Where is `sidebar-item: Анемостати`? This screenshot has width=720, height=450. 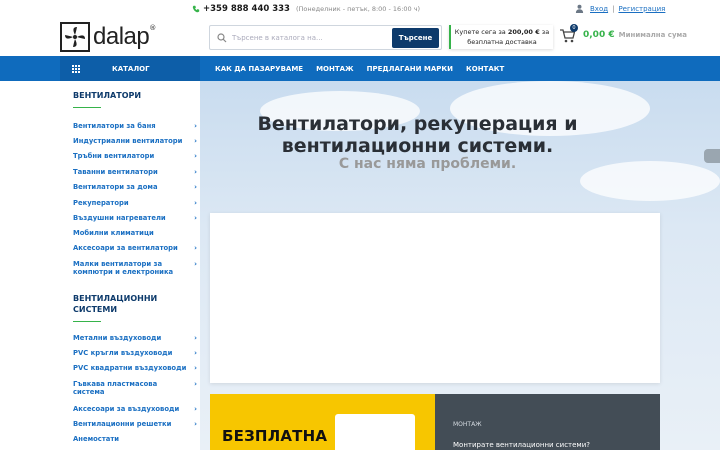 sidebar-item: Анемостати is located at coordinates (130, 439).